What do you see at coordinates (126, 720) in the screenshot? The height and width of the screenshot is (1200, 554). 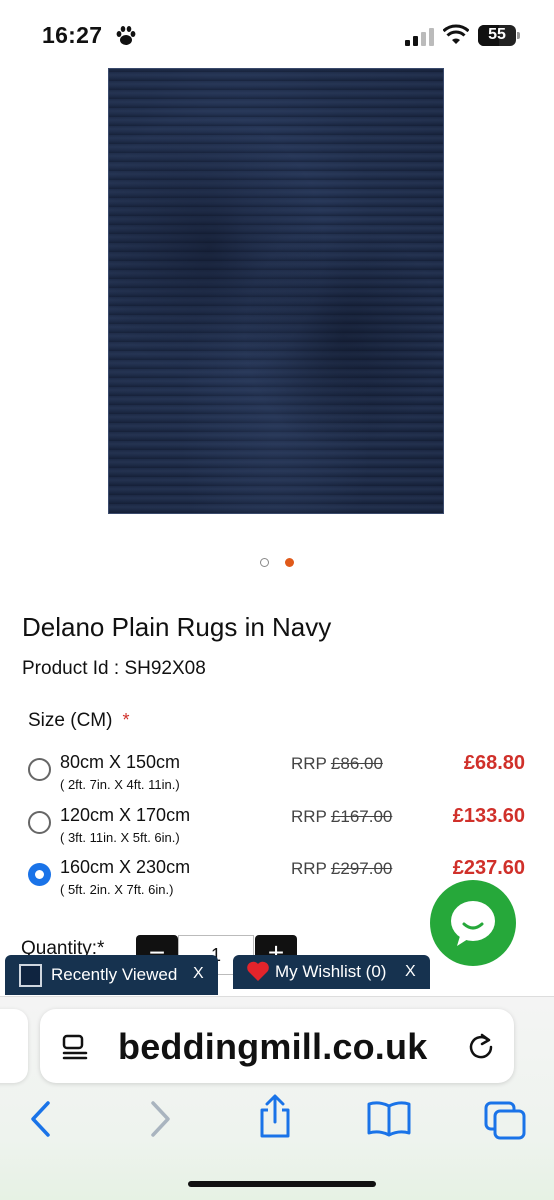 I see `required-mark: *` at bounding box center [126, 720].